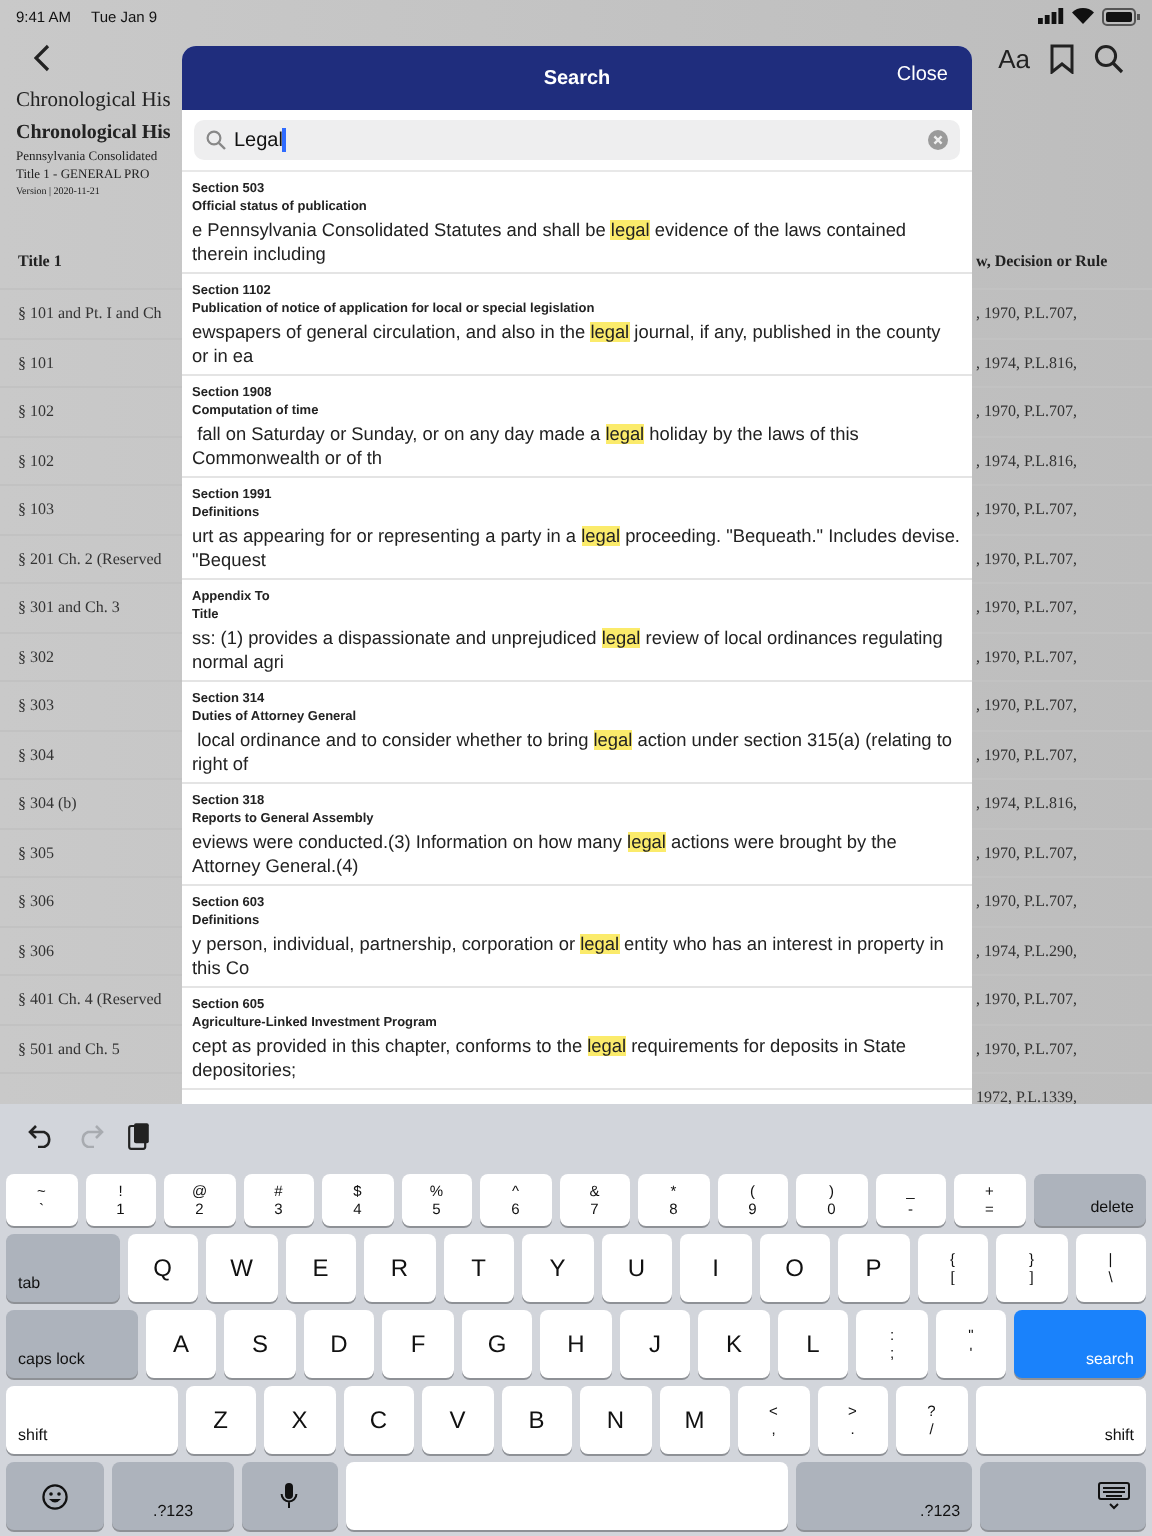 This screenshot has width=1152, height=1536. What do you see at coordinates (1080, 1344) in the screenshot?
I see `search-key: search` at bounding box center [1080, 1344].